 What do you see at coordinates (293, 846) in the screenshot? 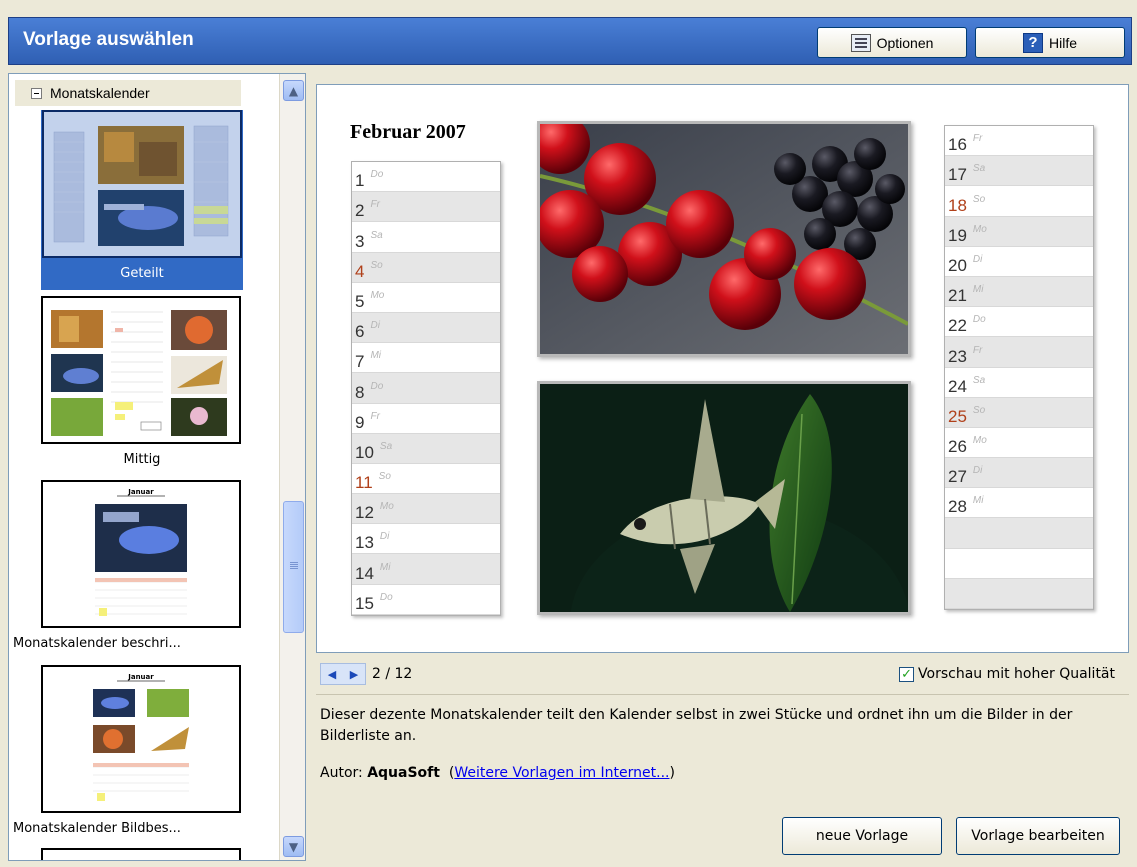
I see `scroll-down-icon: ▼` at bounding box center [293, 846].